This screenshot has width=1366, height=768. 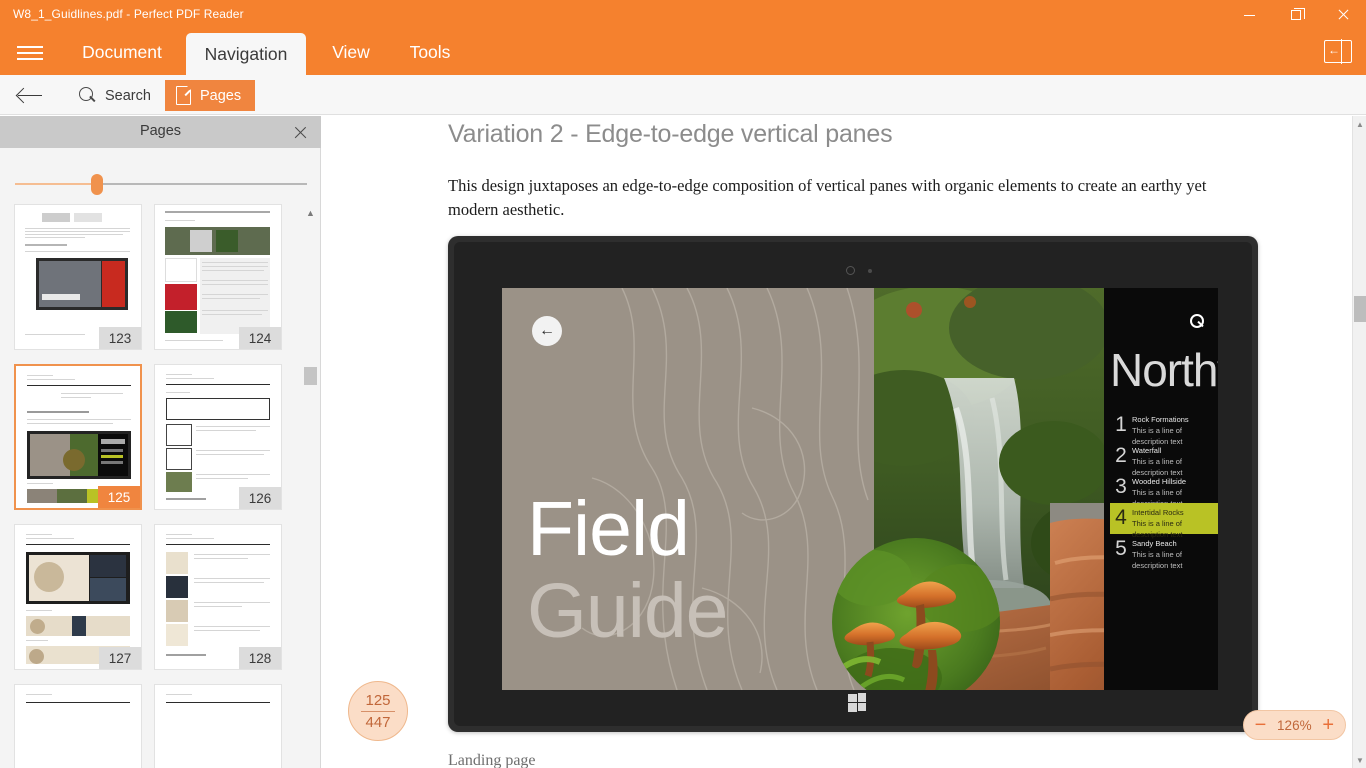 I want to click on thumbnail-row: 123 124, so click(x=150, y=277).